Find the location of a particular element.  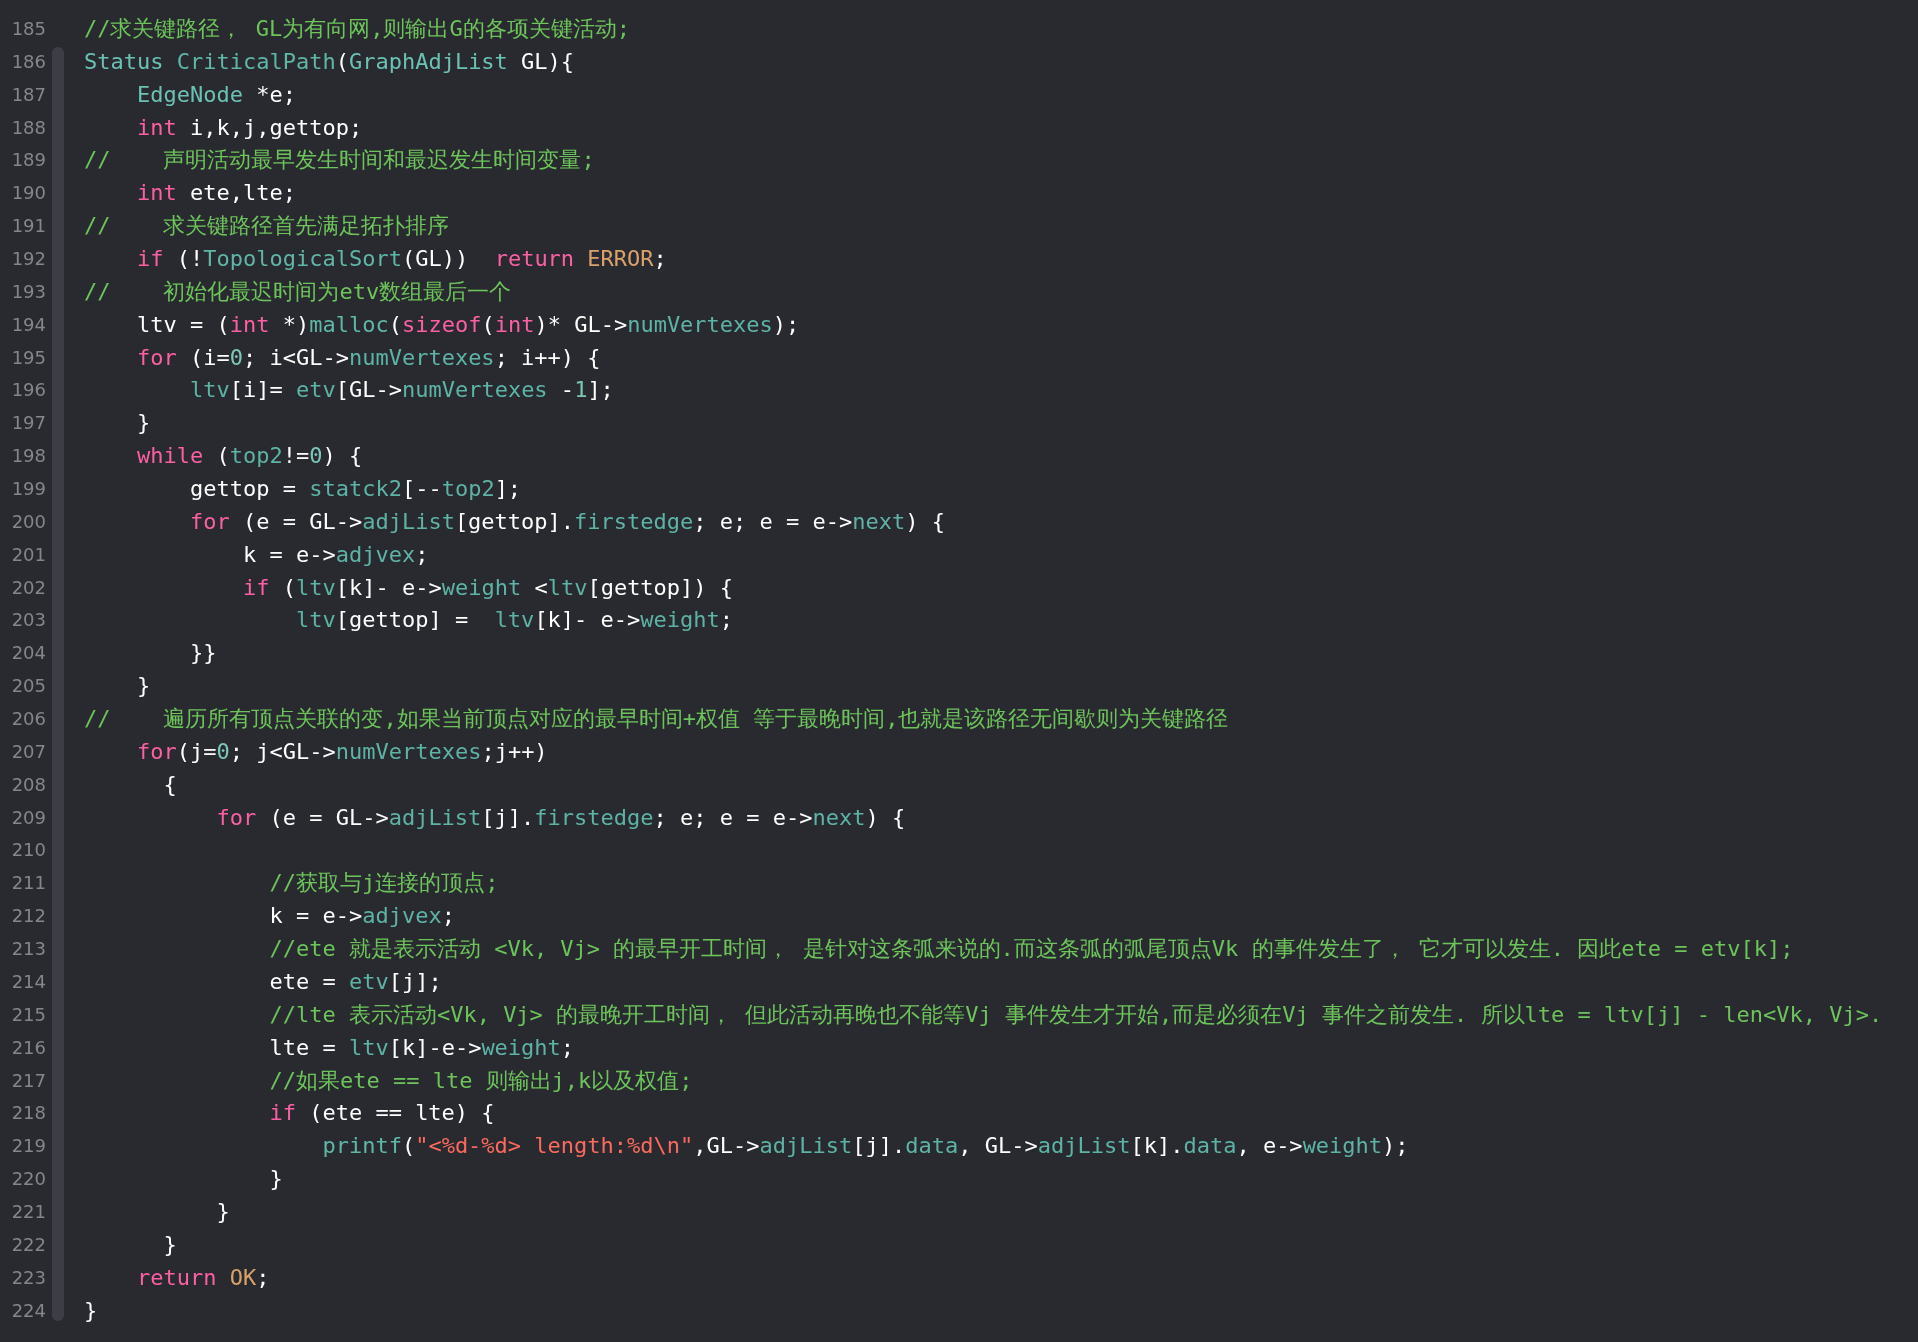

line-number: 193 is located at coordinates (28, 291).